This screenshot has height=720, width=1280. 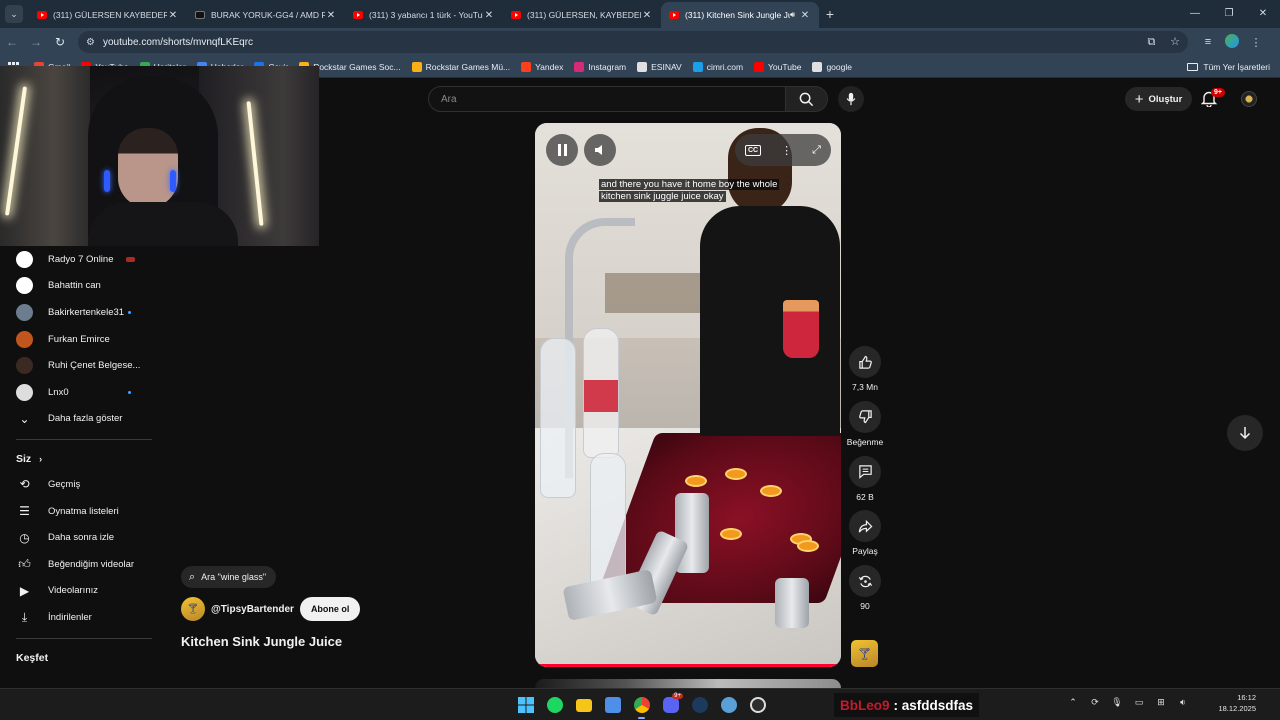 What do you see at coordinates (600, 66) in the screenshot?
I see `bookmark-item: Instagram` at bounding box center [600, 66].